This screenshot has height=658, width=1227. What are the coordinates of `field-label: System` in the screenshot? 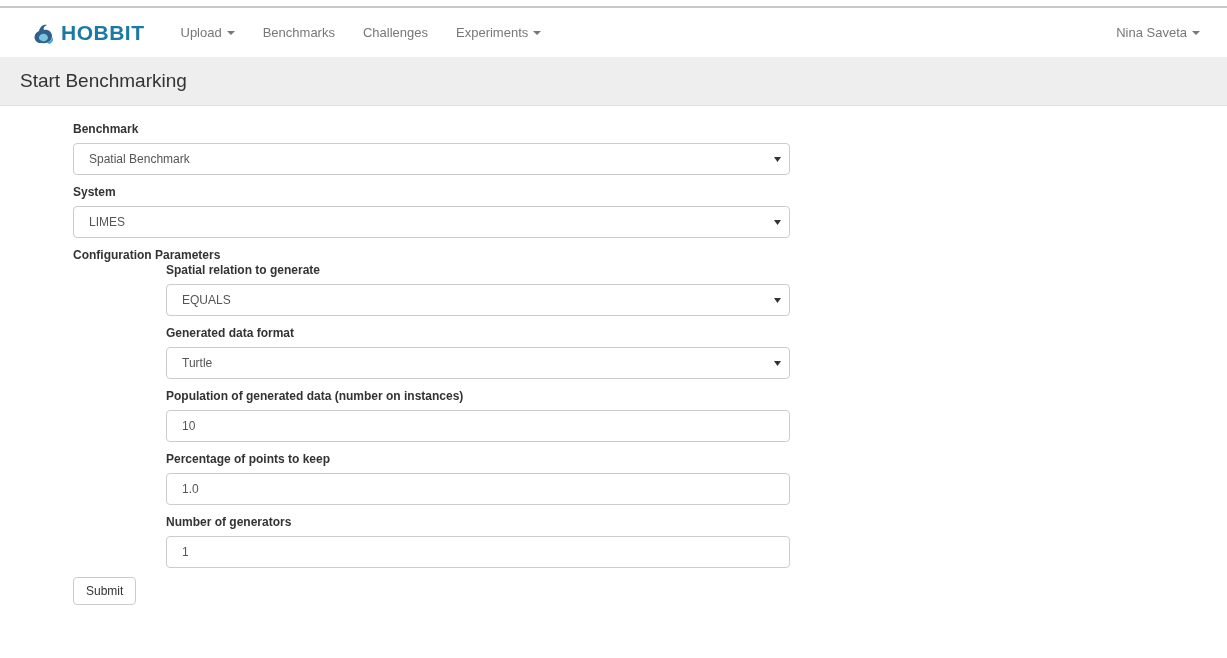 It's located at (95, 192).